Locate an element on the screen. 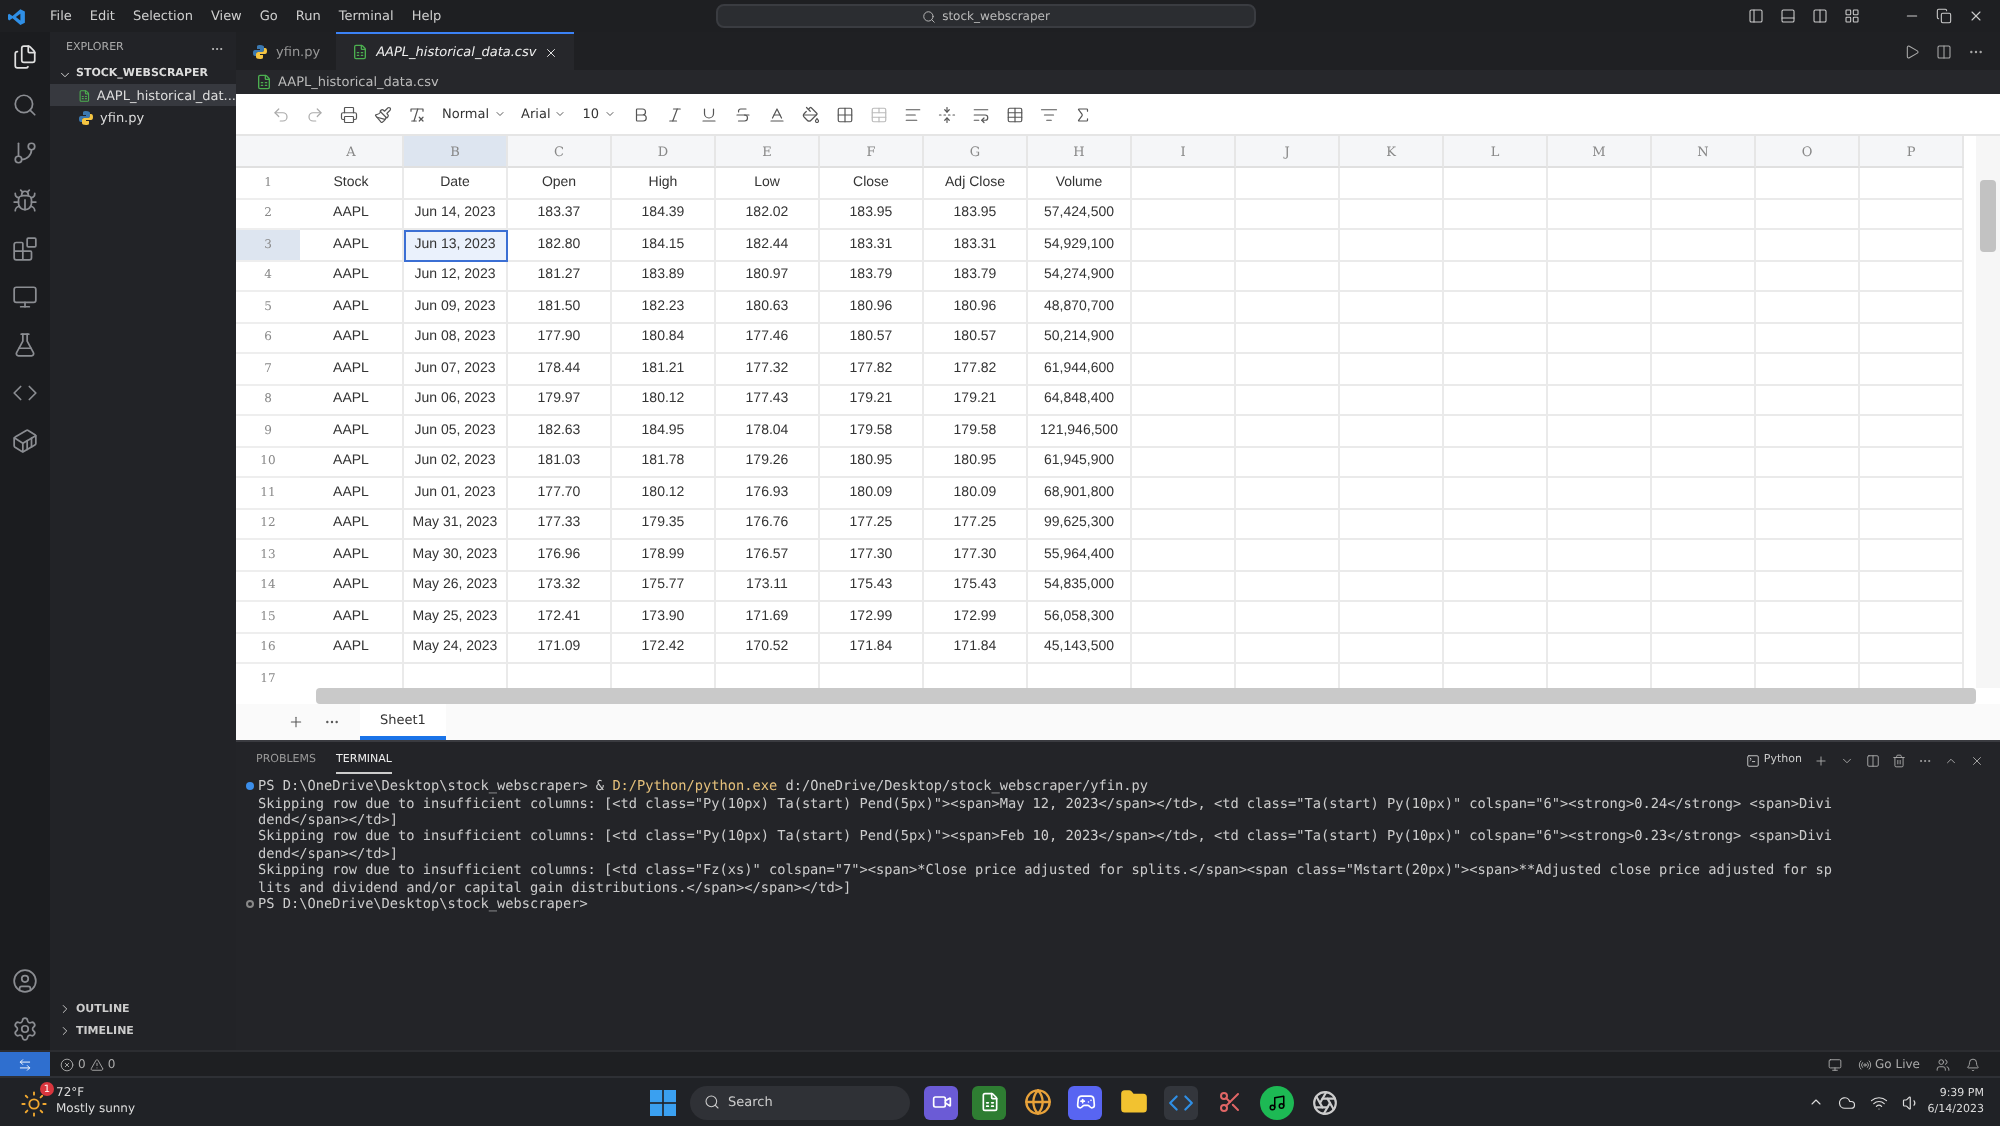  browser-app-icon is located at coordinates (1037, 1102).